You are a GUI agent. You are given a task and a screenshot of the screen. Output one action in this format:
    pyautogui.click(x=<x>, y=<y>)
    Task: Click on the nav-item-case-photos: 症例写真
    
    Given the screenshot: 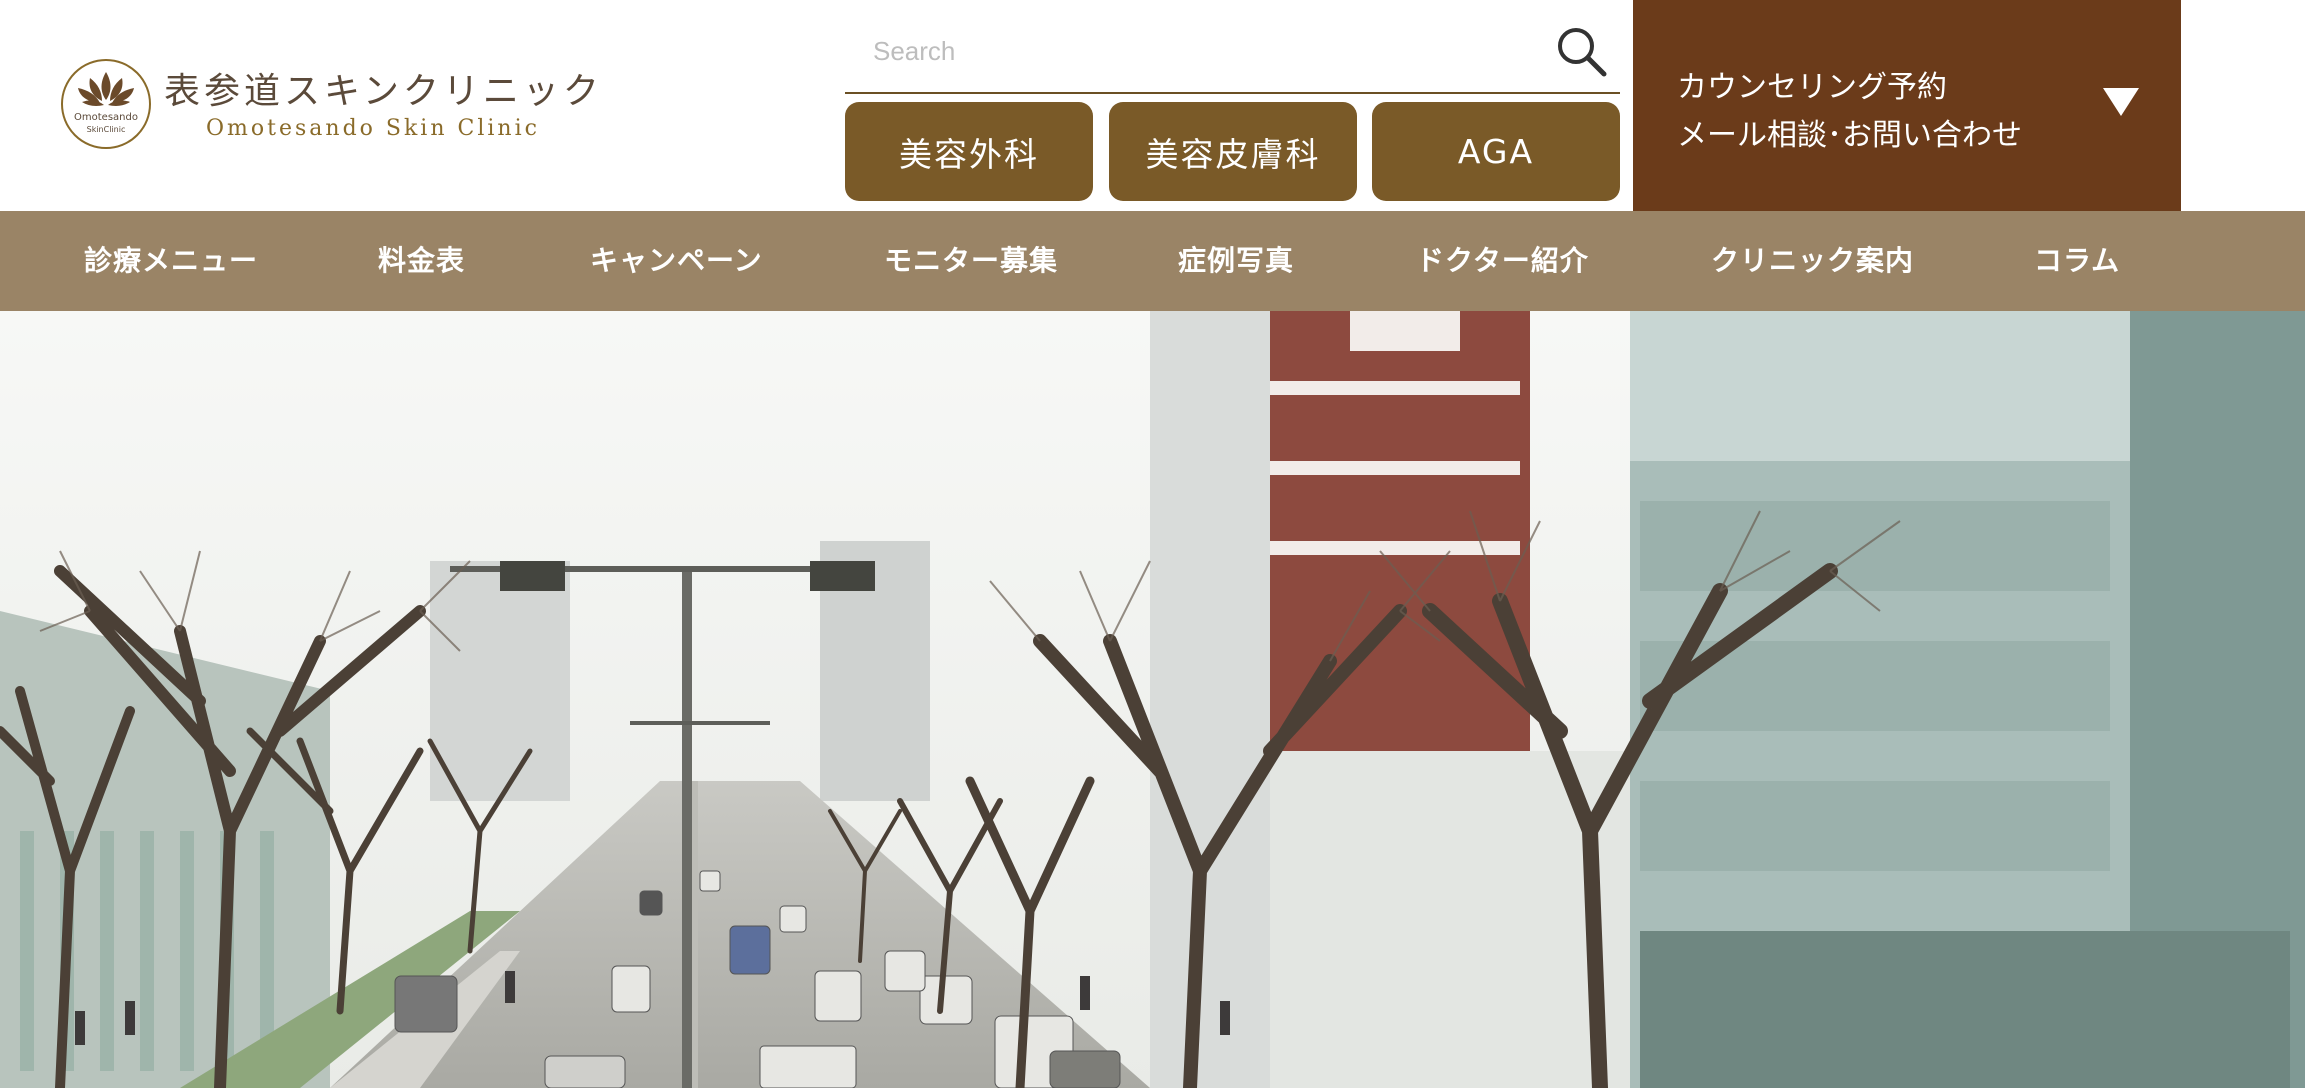 What is the action you would take?
    pyautogui.click(x=1236, y=261)
    